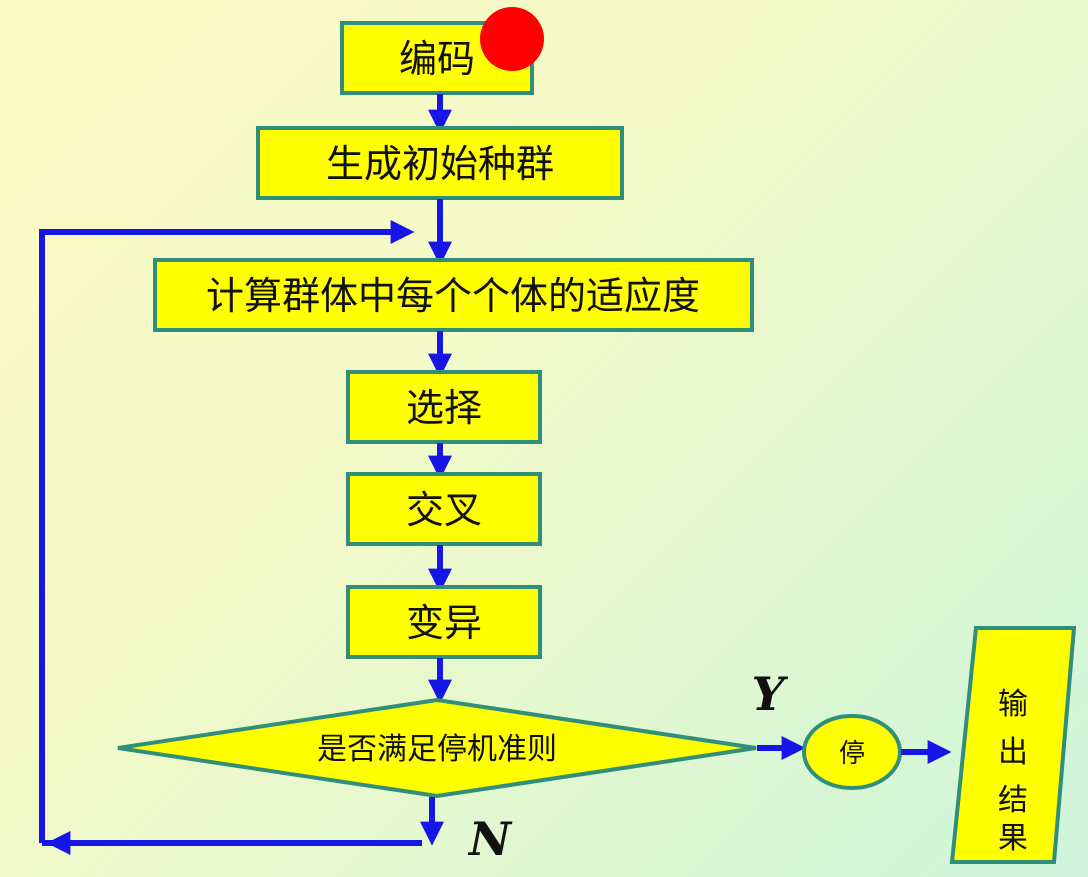 This screenshot has height=877, width=1088. I want to click on output-char-3: 结, so click(1013, 800).